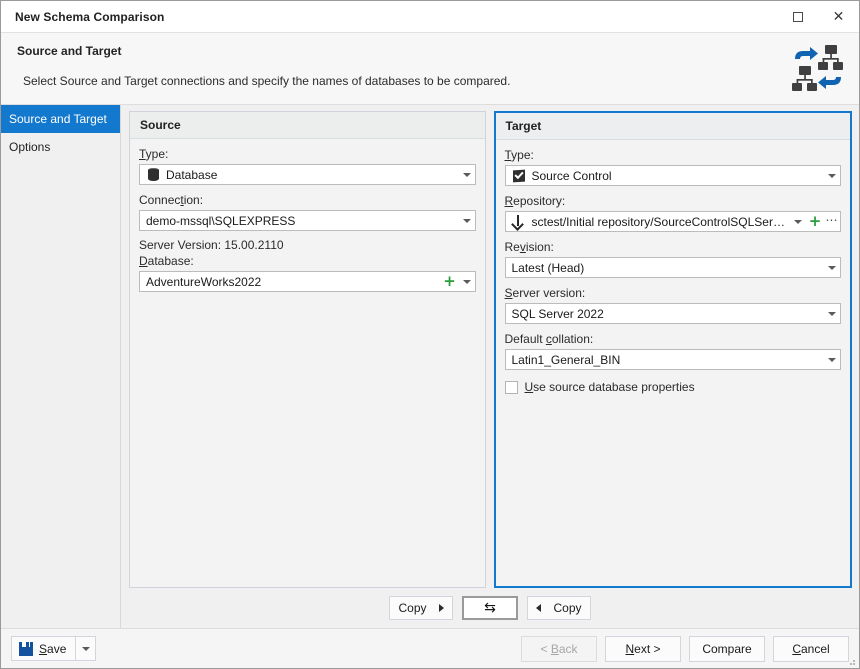 This screenshot has width=860, height=669. I want to click on target-type-value: Source Control, so click(571, 175).